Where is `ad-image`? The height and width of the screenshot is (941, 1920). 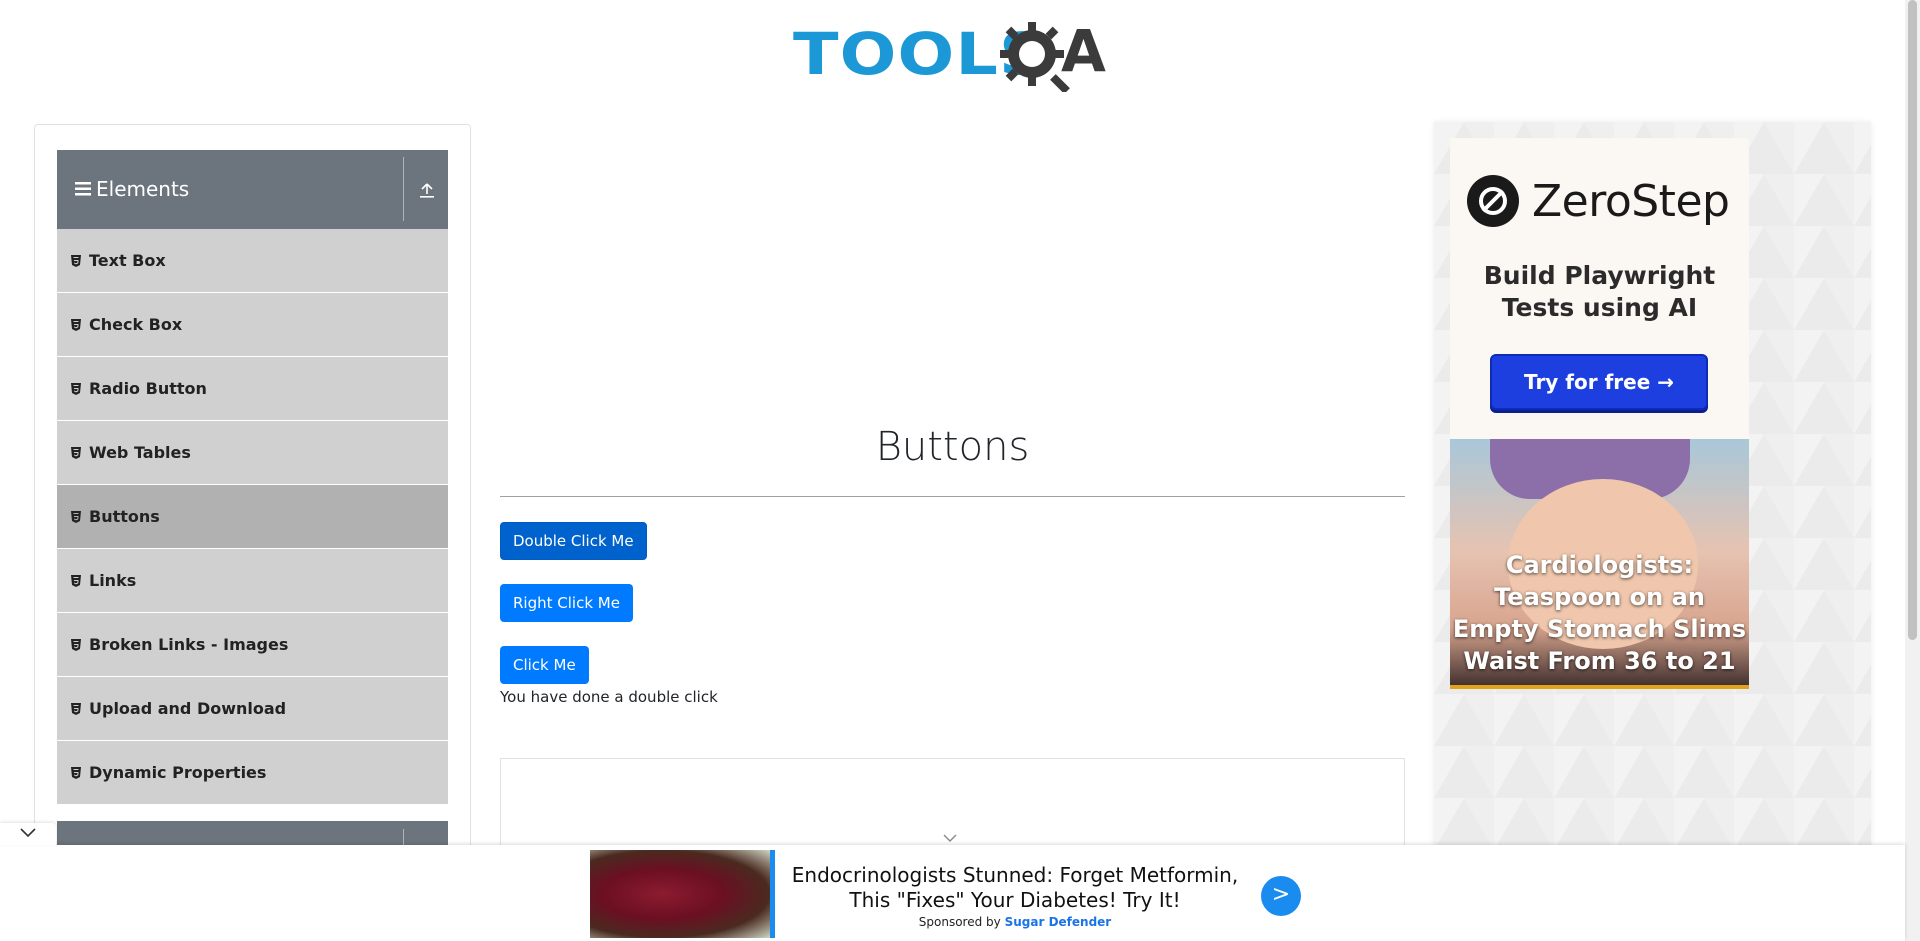
ad-image is located at coordinates (680, 894).